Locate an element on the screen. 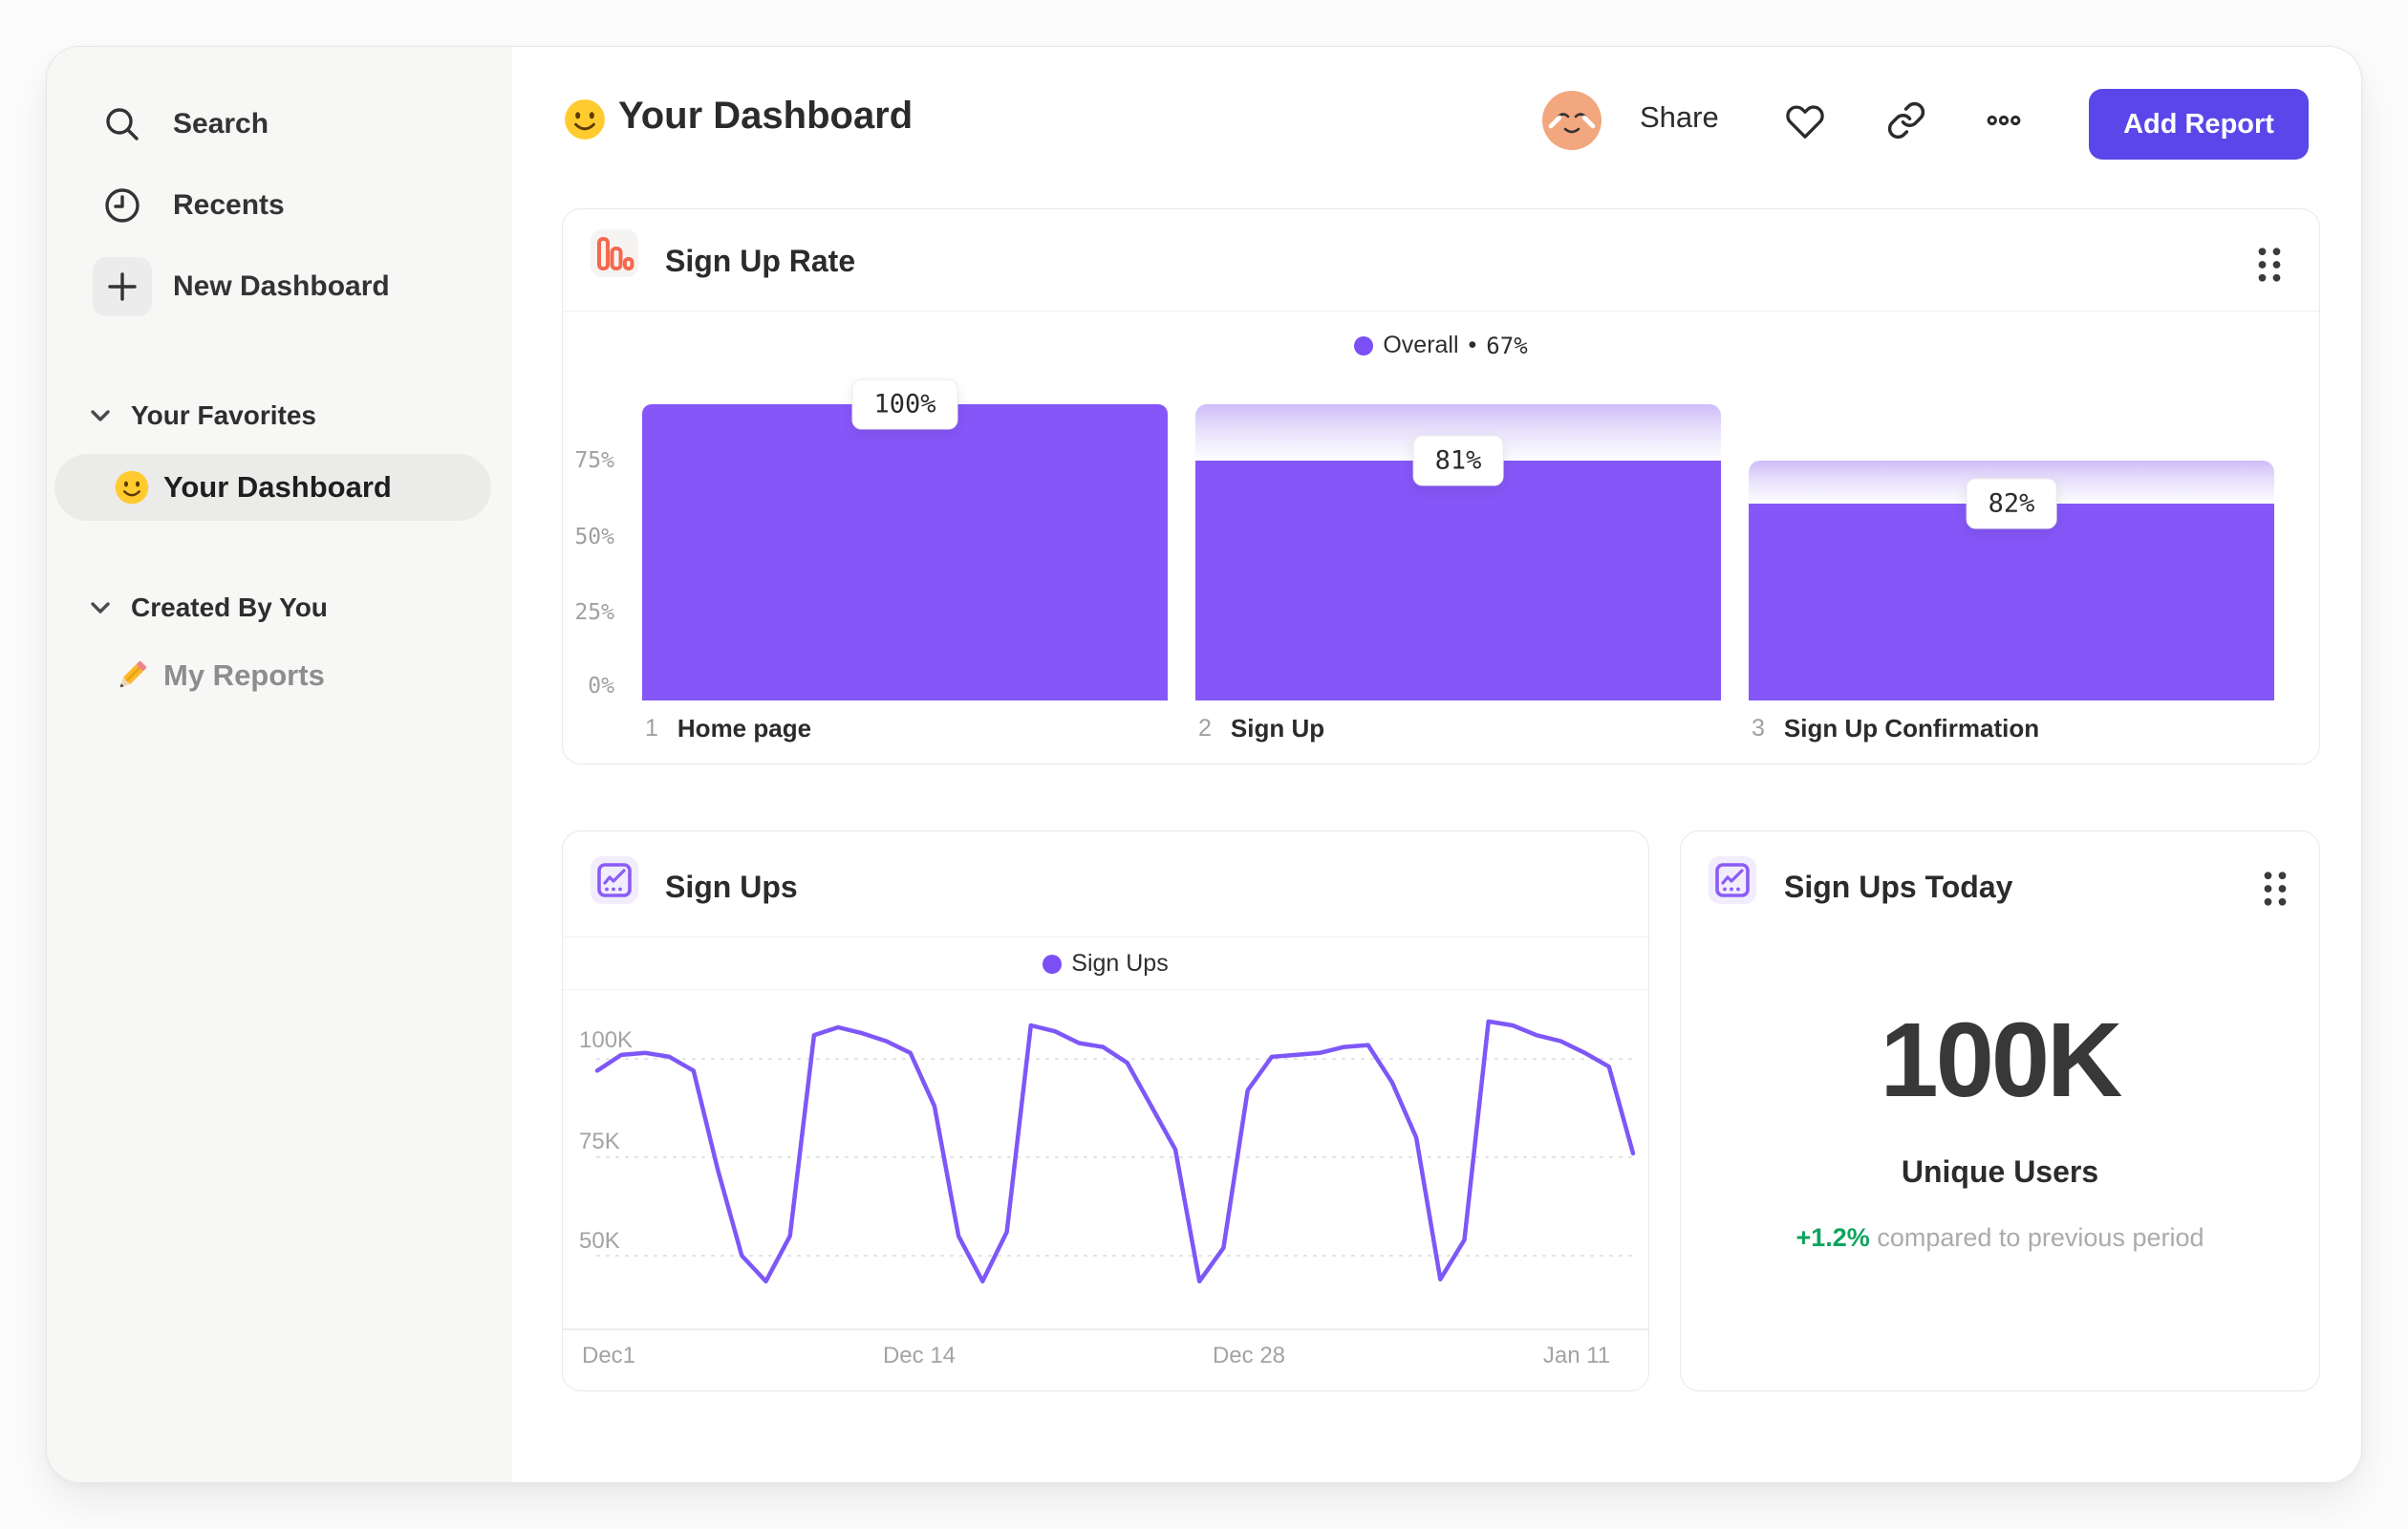  funnel-tooltip: 100% is located at coordinates (905, 404).